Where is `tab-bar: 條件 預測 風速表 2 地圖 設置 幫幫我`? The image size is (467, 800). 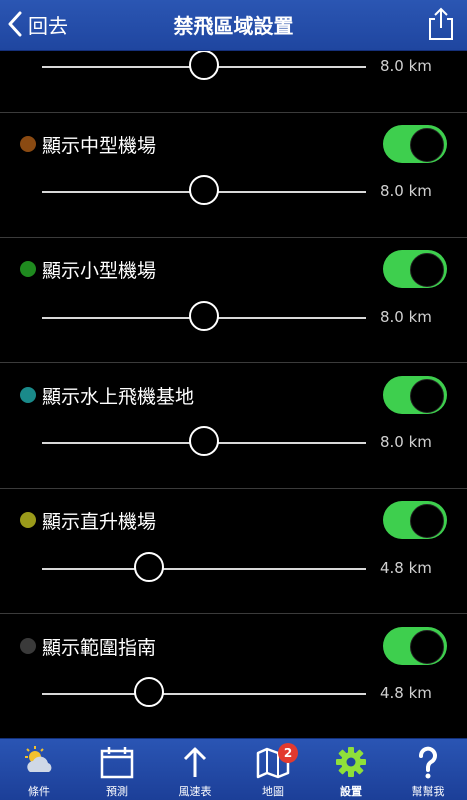 tab-bar: 條件 預測 風速表 2 地圖 設置 幫幫我 is located at coordinates (233, 769).